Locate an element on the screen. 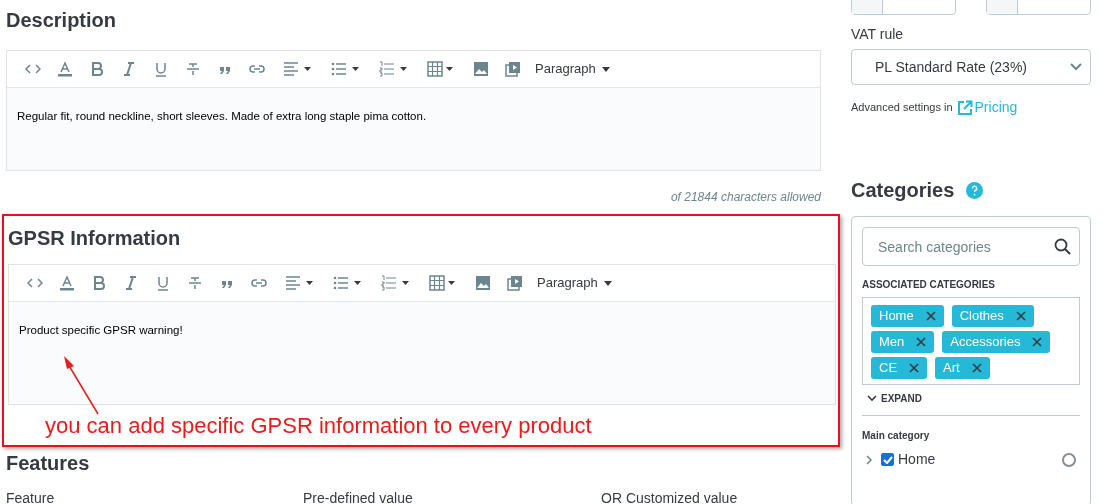 Image resolution: width=1111 pixels, height=504 pixels. external-link-icon is located at coordinates (964, 107).